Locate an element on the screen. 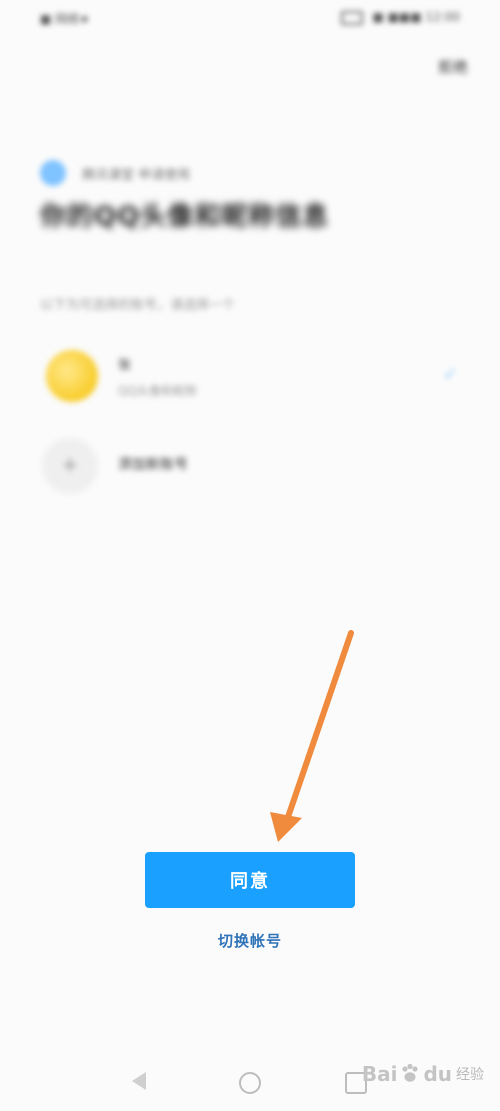  watermark-text-a: Bai is located at coordinates (379, 1074).